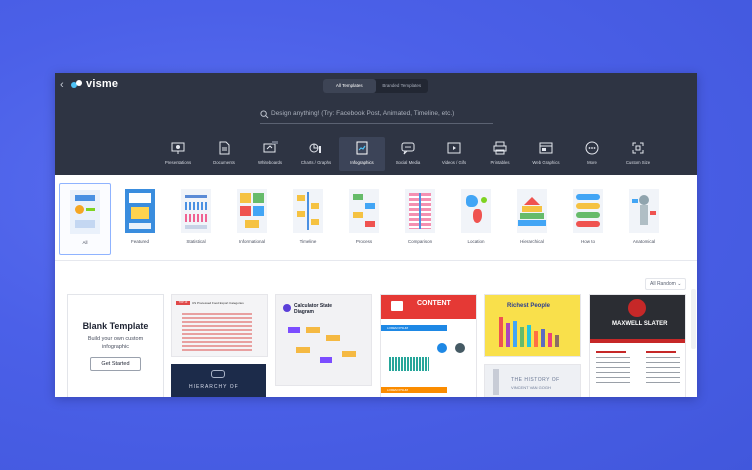  What do you see at coordinates (115, 326) in the screenshot?
I see `blank-template-title: Blank Template` at bounding box center [115, 326].